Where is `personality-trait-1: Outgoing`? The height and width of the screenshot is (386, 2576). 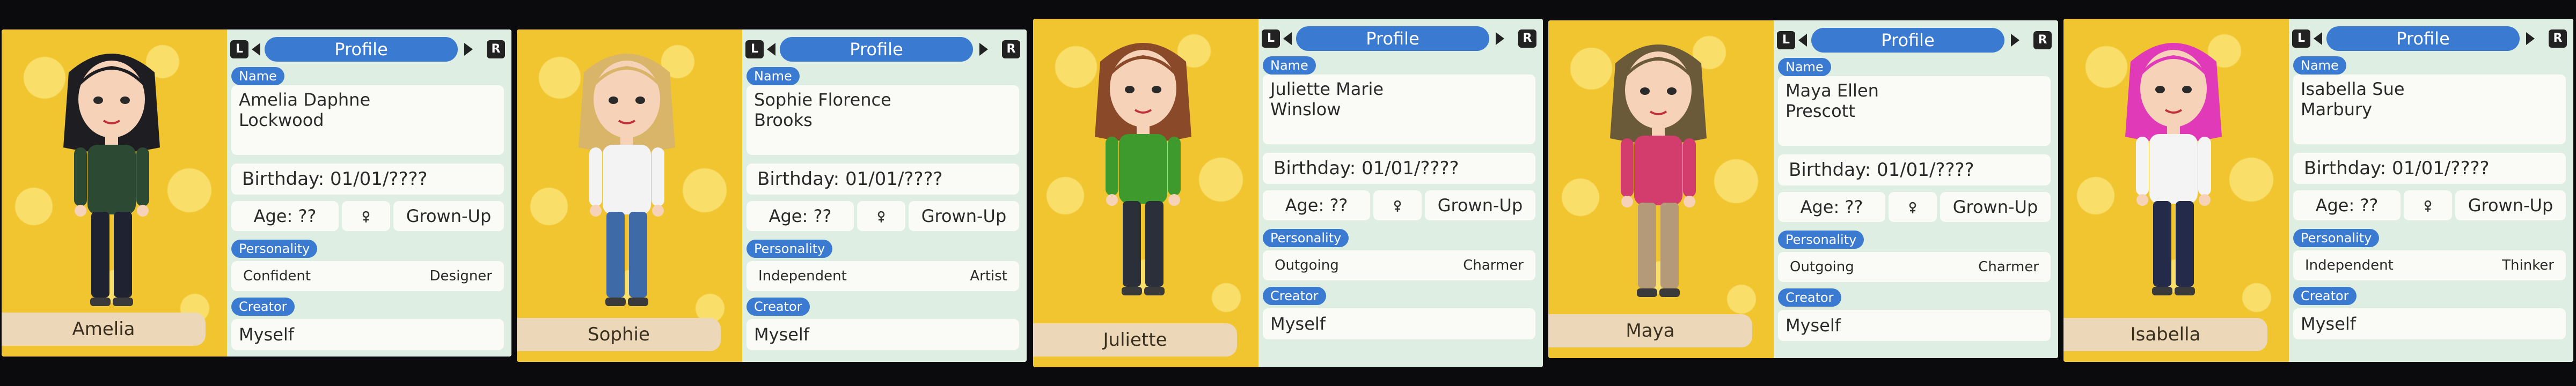 personality-trait-1: Outgoing is located at coordinates (1822, 267).